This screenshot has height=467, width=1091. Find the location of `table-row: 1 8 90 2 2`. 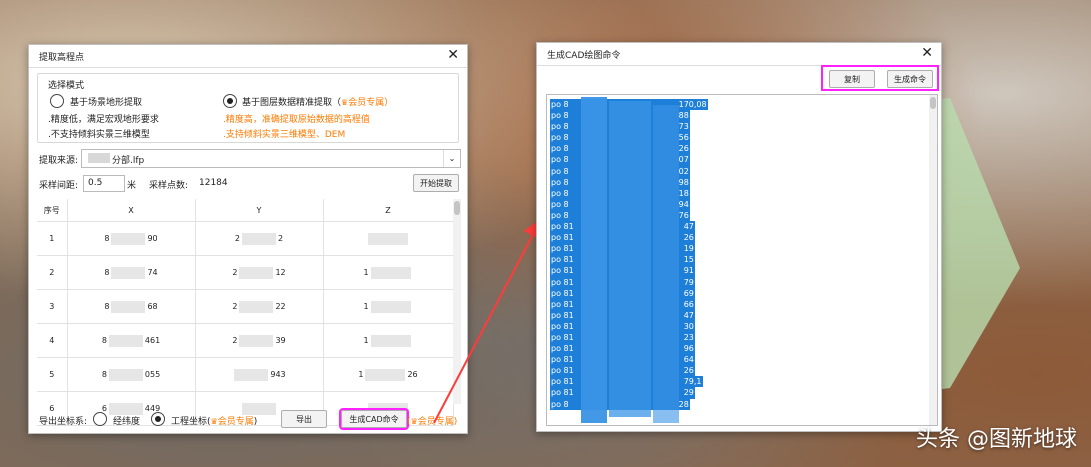

table-row: 1 8 90 2 2 is located at coordinates (245, 238).